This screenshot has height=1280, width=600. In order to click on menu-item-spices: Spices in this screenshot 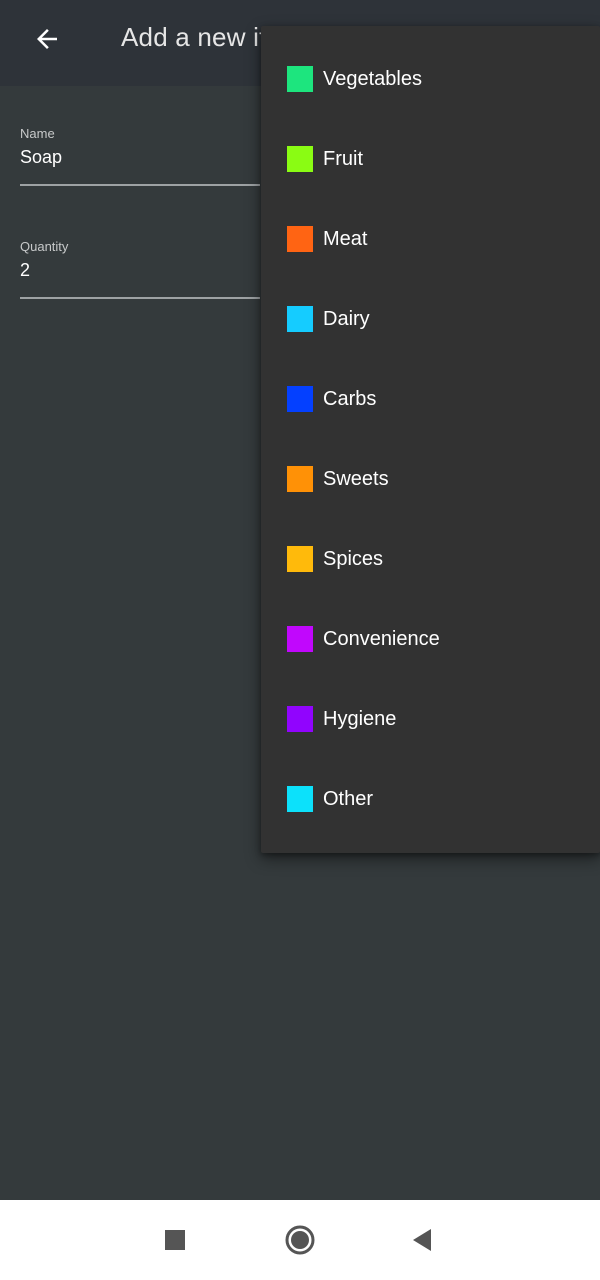, I will do `click(430, 559)`.